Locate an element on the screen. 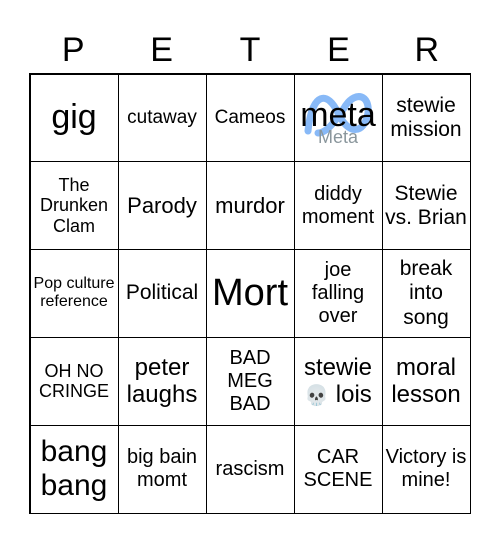 The height and width of the screenshot is (544, 500). cell-text: Victory is mine! is located at coordinates (426, 469).